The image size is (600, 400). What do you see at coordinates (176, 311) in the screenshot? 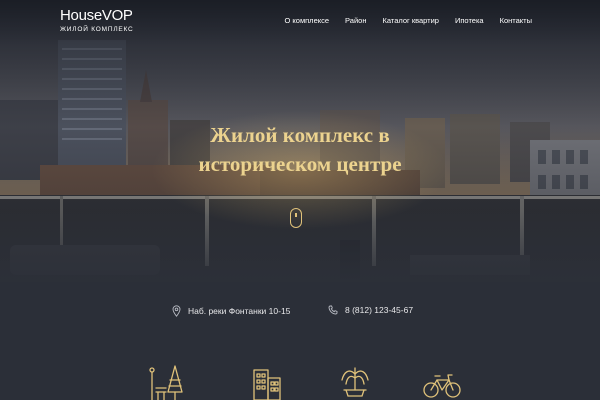
I see `map-pin-icon` at bounding box center [176, 311].